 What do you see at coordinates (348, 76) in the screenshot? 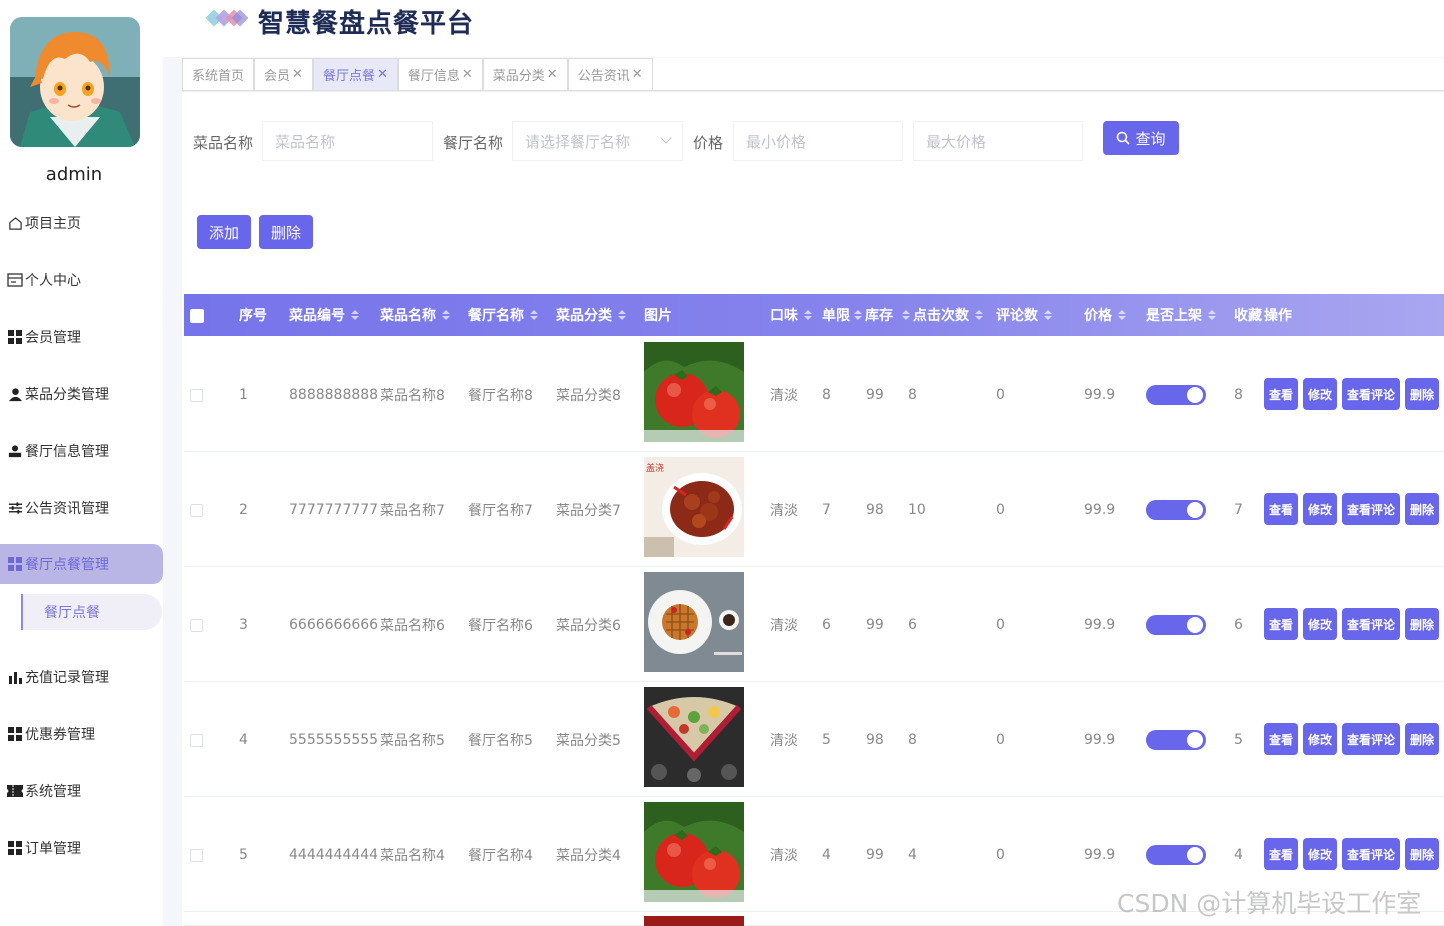
I see `tab-label: 餐厅点餐` at bounding box center [348, 76].